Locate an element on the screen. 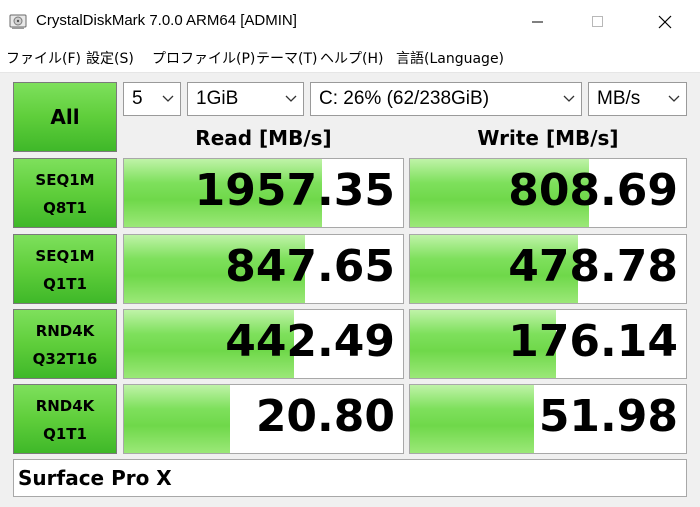  maximize-button is located at coordinates (598, 22).